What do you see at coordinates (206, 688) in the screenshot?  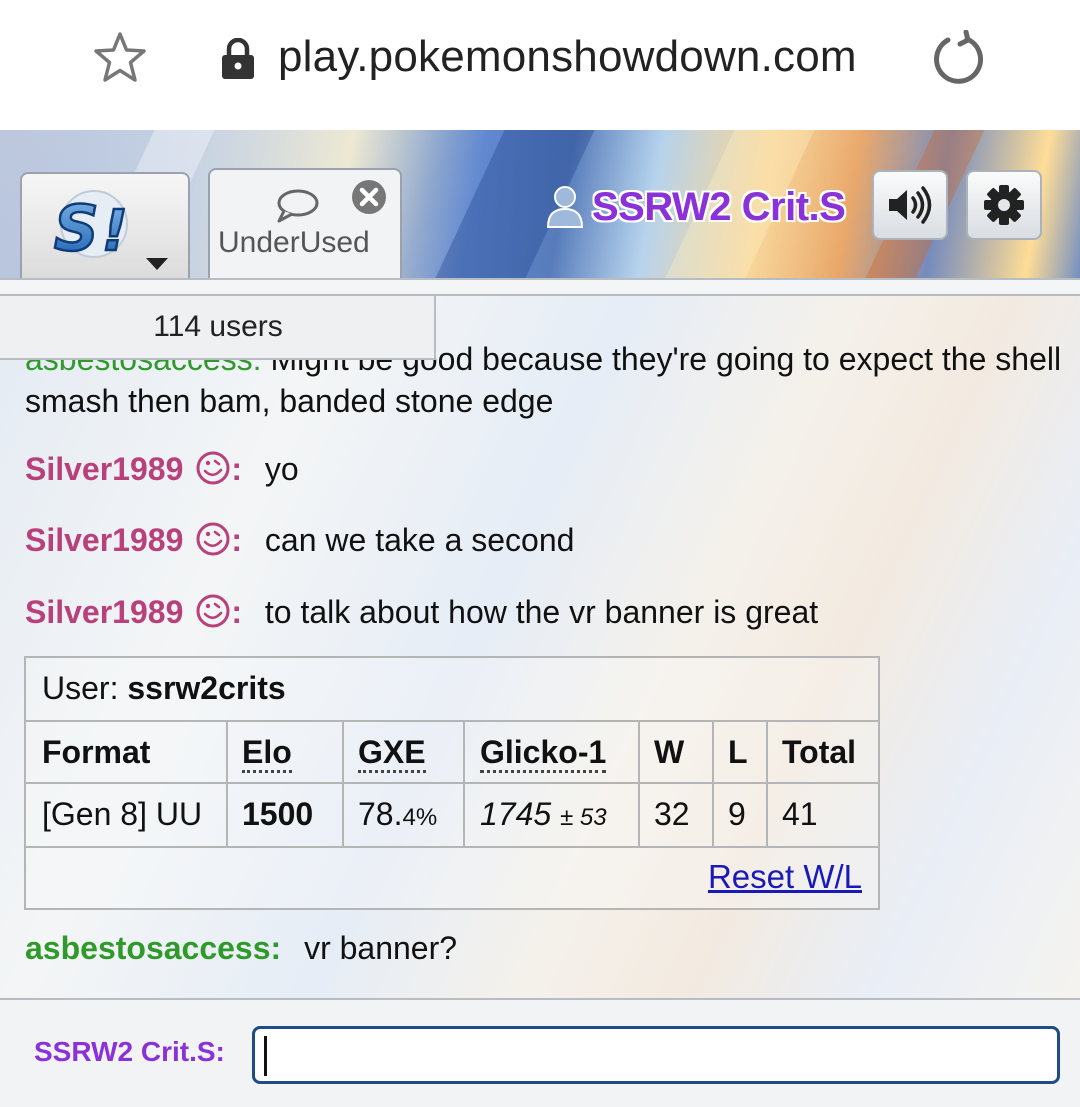 I see `rank-user-name: ssrw2crits` at bounding box center [206, 688].